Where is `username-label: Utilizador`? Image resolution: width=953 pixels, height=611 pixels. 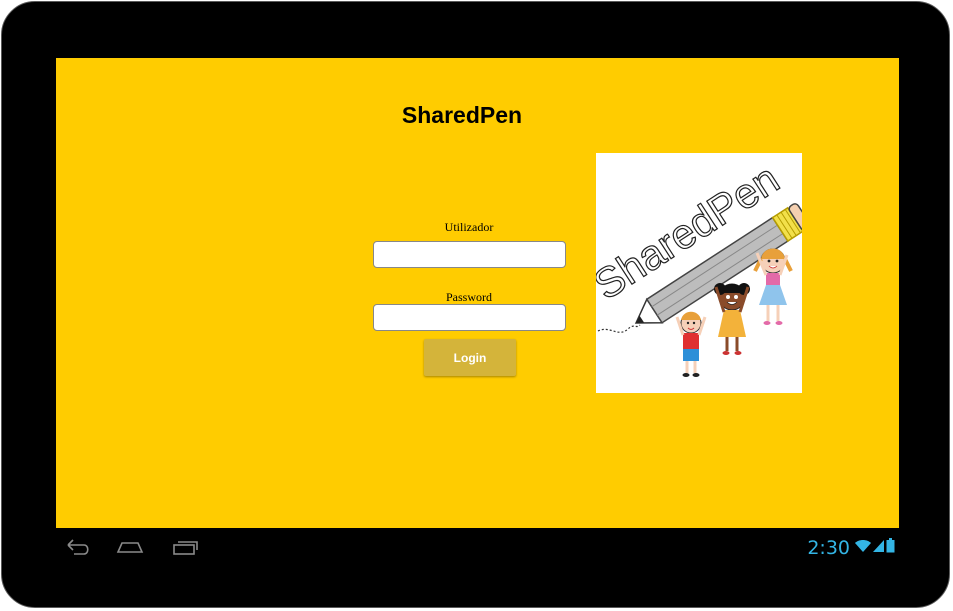
username-label: Utilizador is located at coordinates (469, 227).